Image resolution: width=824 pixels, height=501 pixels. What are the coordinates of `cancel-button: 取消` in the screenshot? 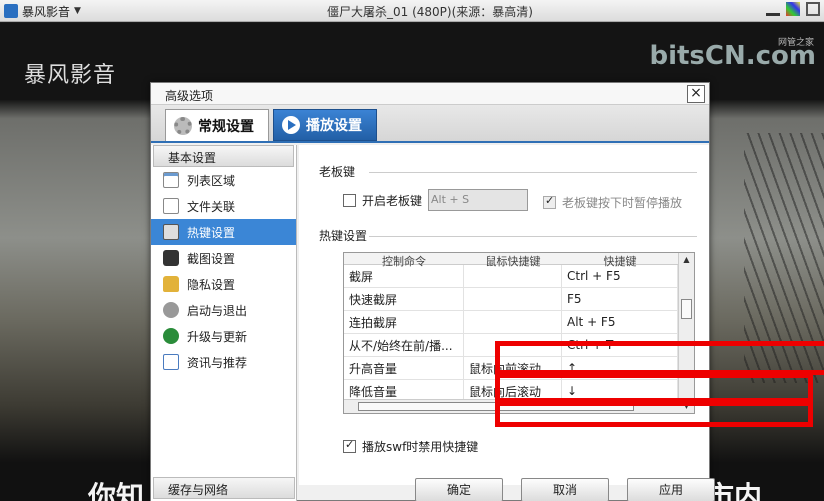 It's located at (565, 489).